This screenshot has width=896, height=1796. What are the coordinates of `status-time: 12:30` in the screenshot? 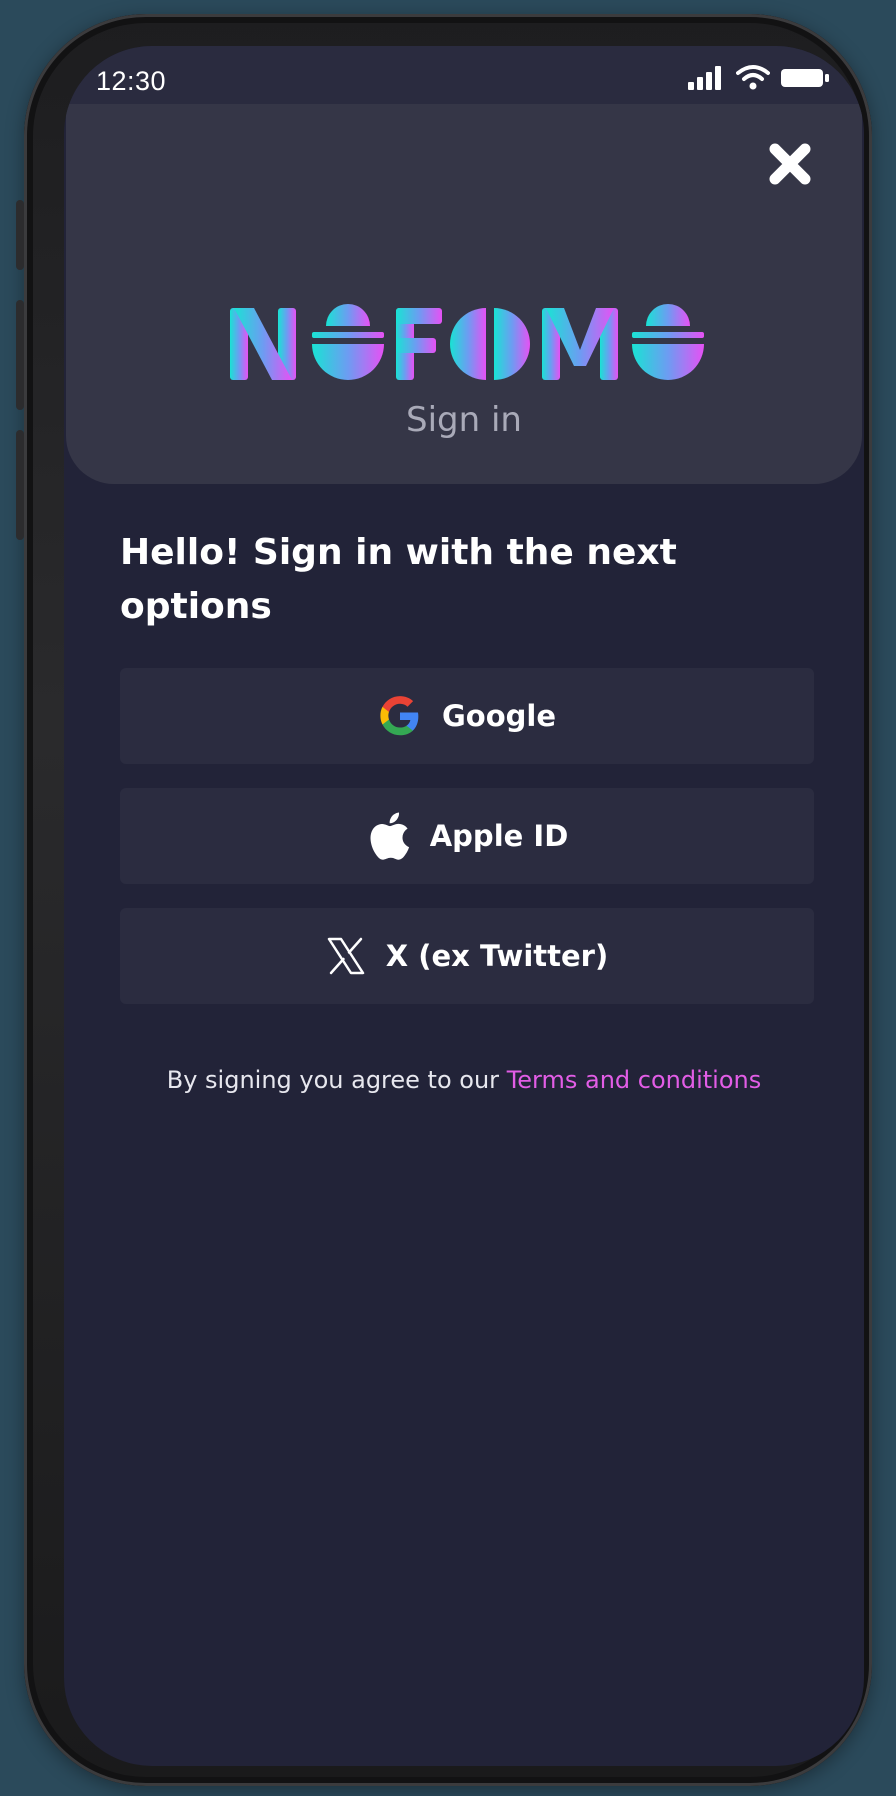 It's located at (131, 81).